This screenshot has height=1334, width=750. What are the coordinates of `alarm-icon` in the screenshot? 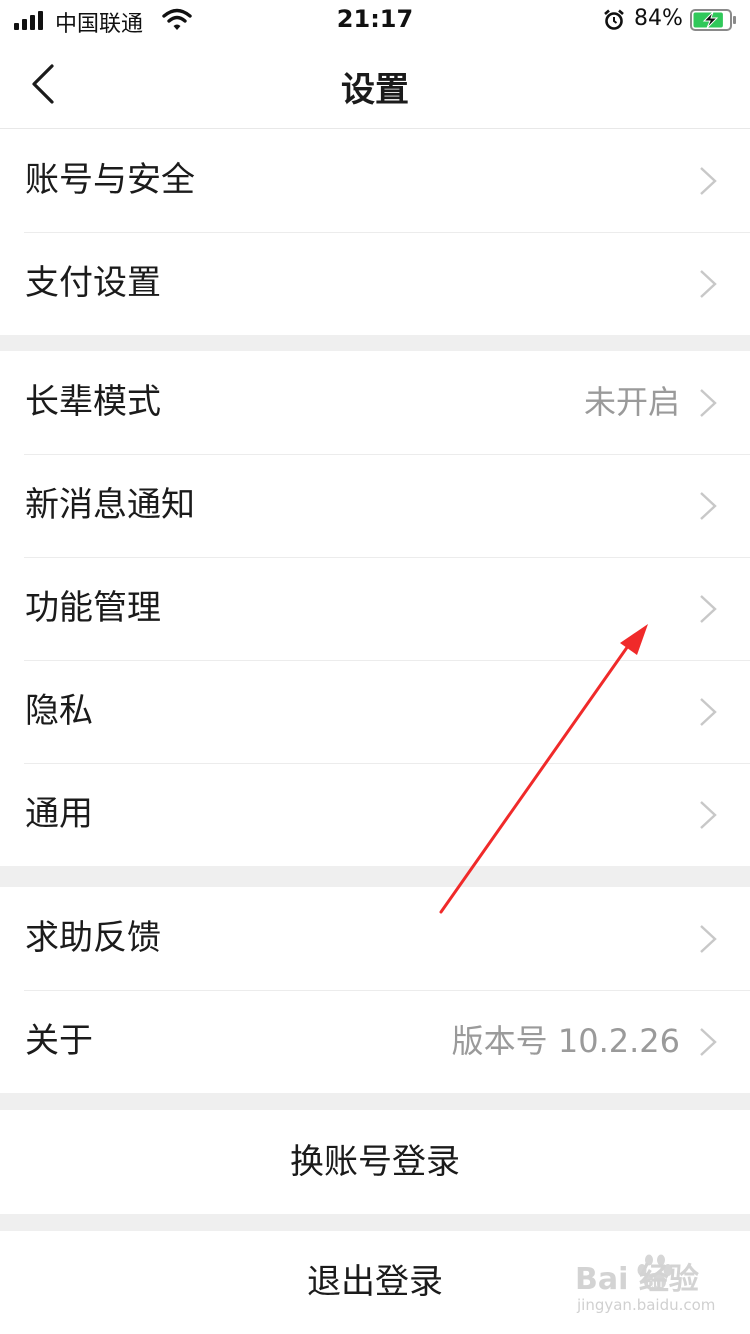 It's located at (614, 19).